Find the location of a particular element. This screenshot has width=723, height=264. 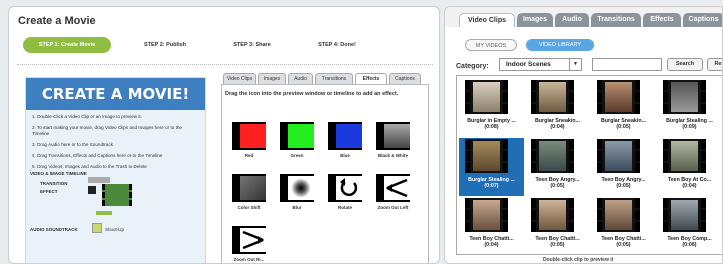

effect-rotate: Rotate is located at coordinates (345, 194).